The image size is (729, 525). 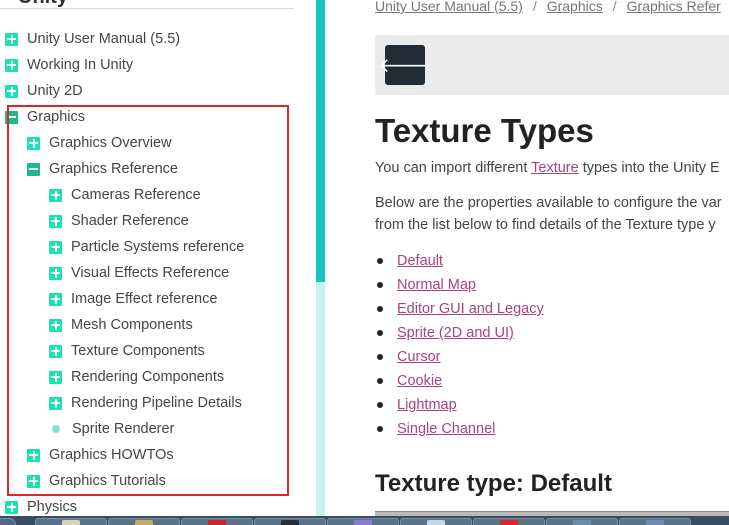 What do you see at coordinates (459, 261) in the screenshot?
I see `list-item: Default` at bounding box center [459, 261].